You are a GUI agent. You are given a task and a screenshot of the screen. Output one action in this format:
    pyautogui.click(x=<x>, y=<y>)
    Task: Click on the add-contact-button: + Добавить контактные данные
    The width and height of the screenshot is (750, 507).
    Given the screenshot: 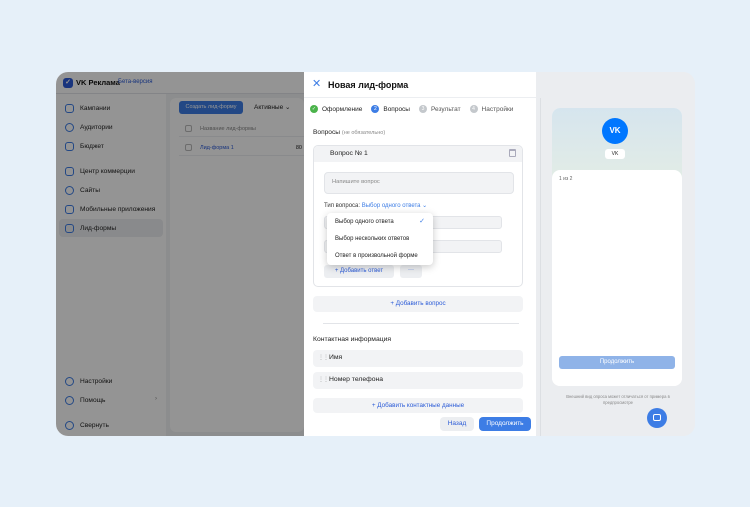 What is the action you would take?
    pyautogui.click(x=418, y=405)
    